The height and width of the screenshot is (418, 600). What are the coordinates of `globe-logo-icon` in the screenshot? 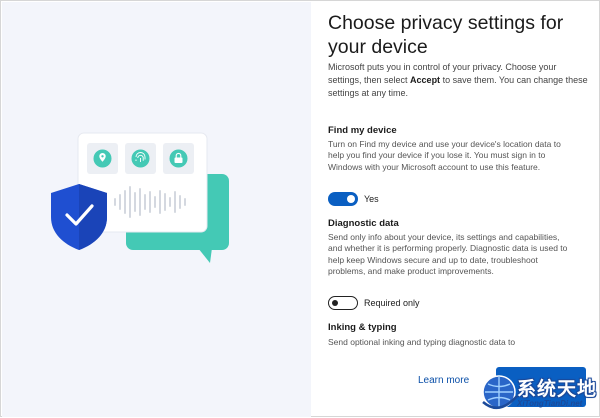 It's located at (500, 392).